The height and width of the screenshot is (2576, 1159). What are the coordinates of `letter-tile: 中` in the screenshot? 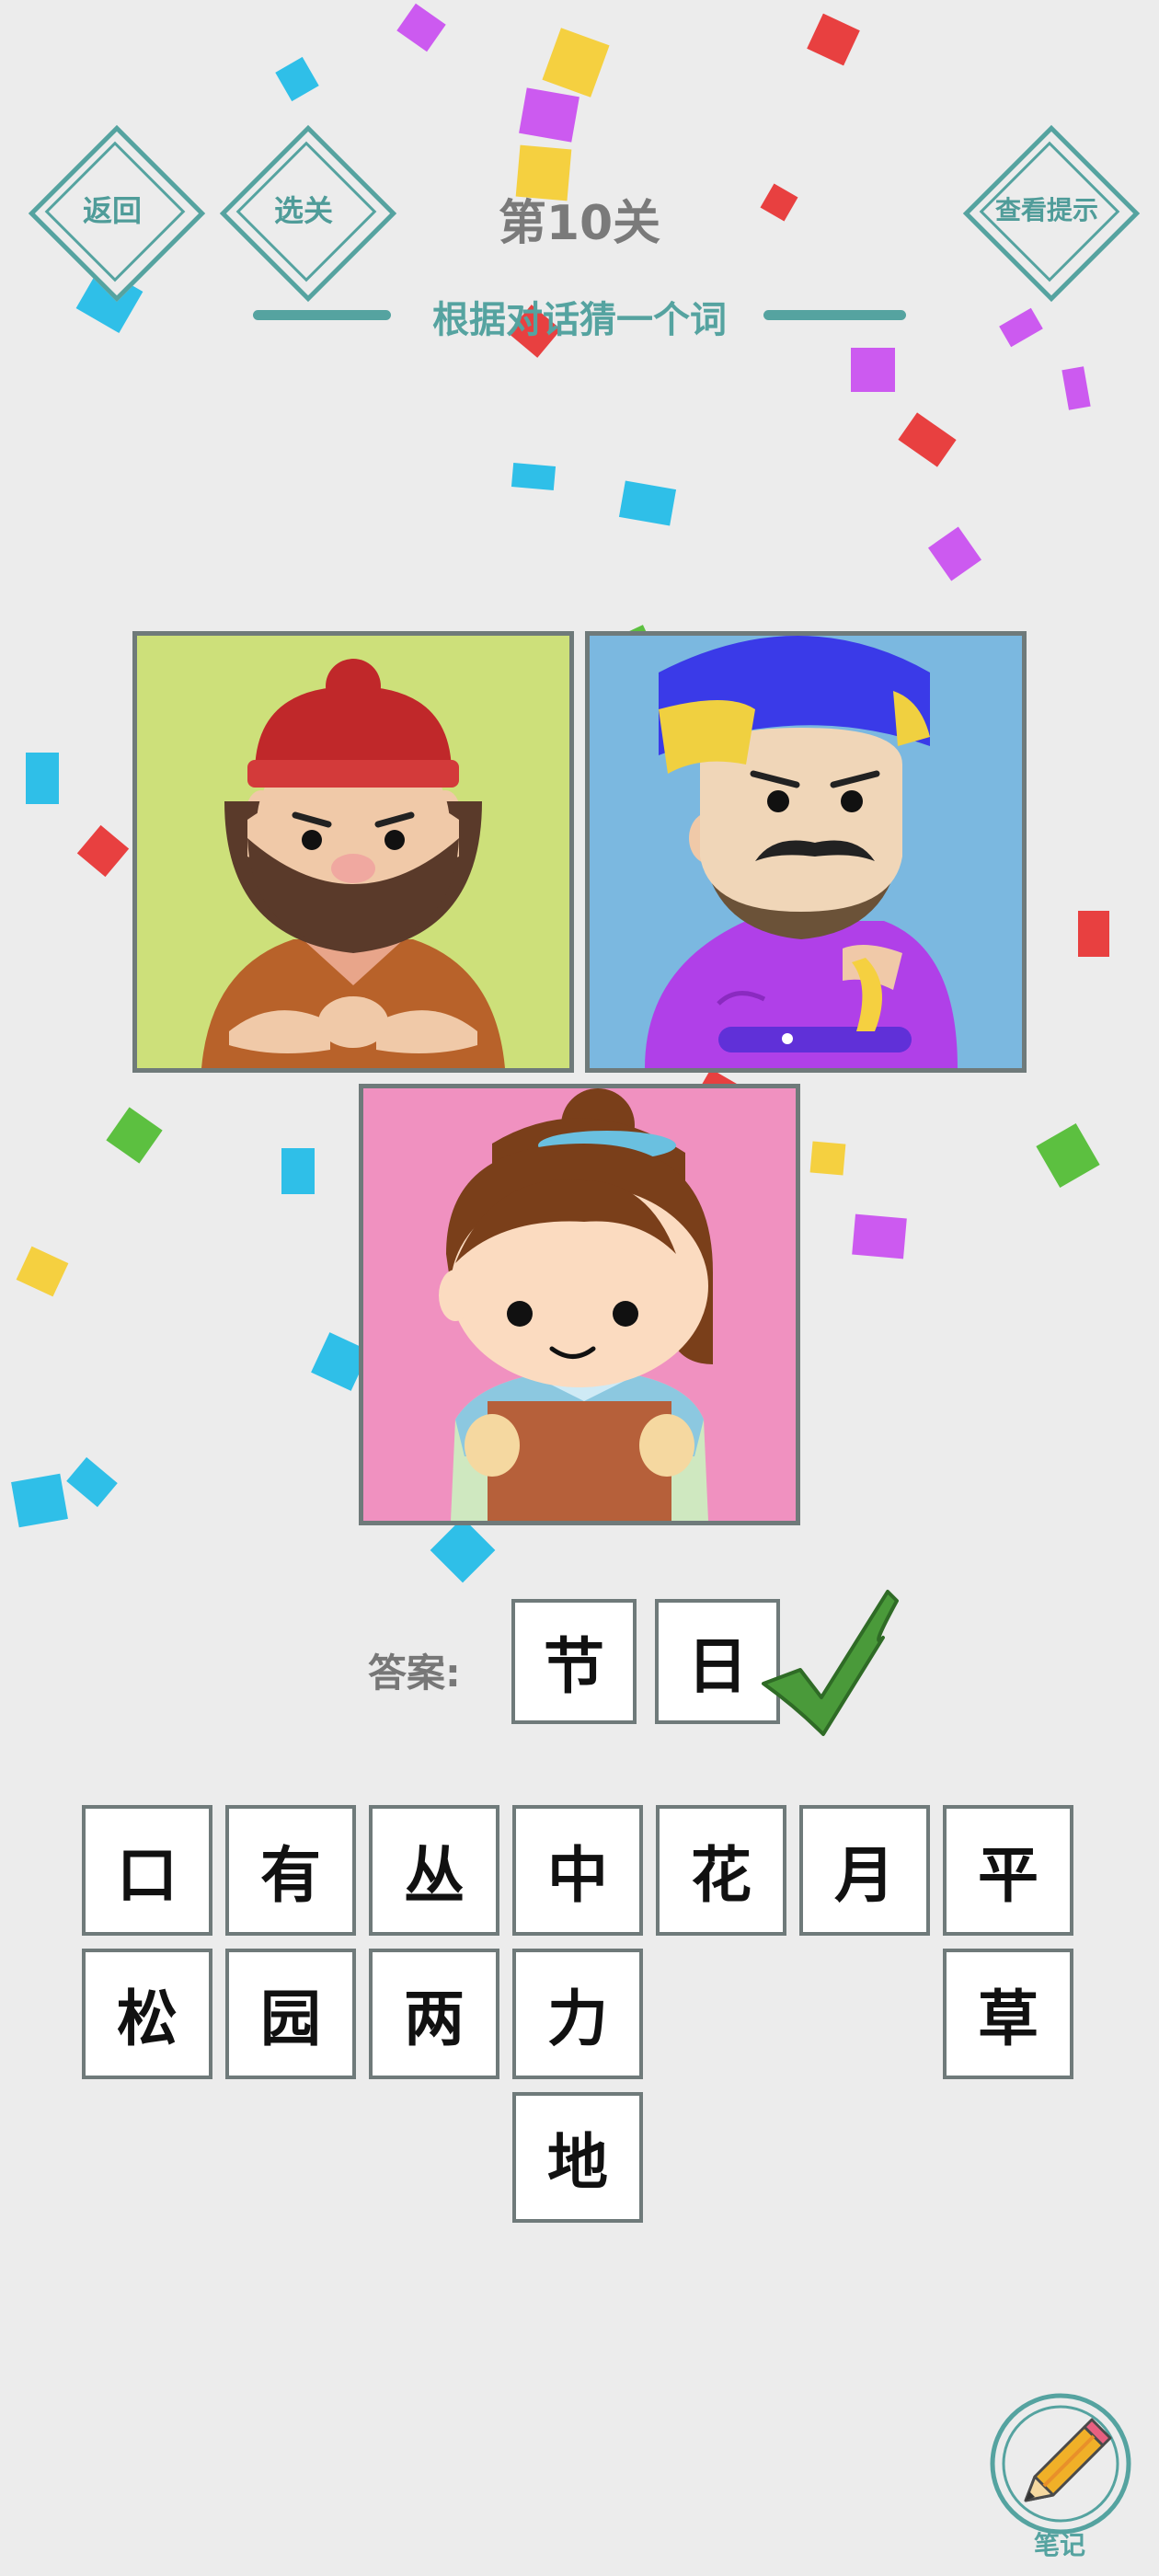 It's located at (577, 1870).